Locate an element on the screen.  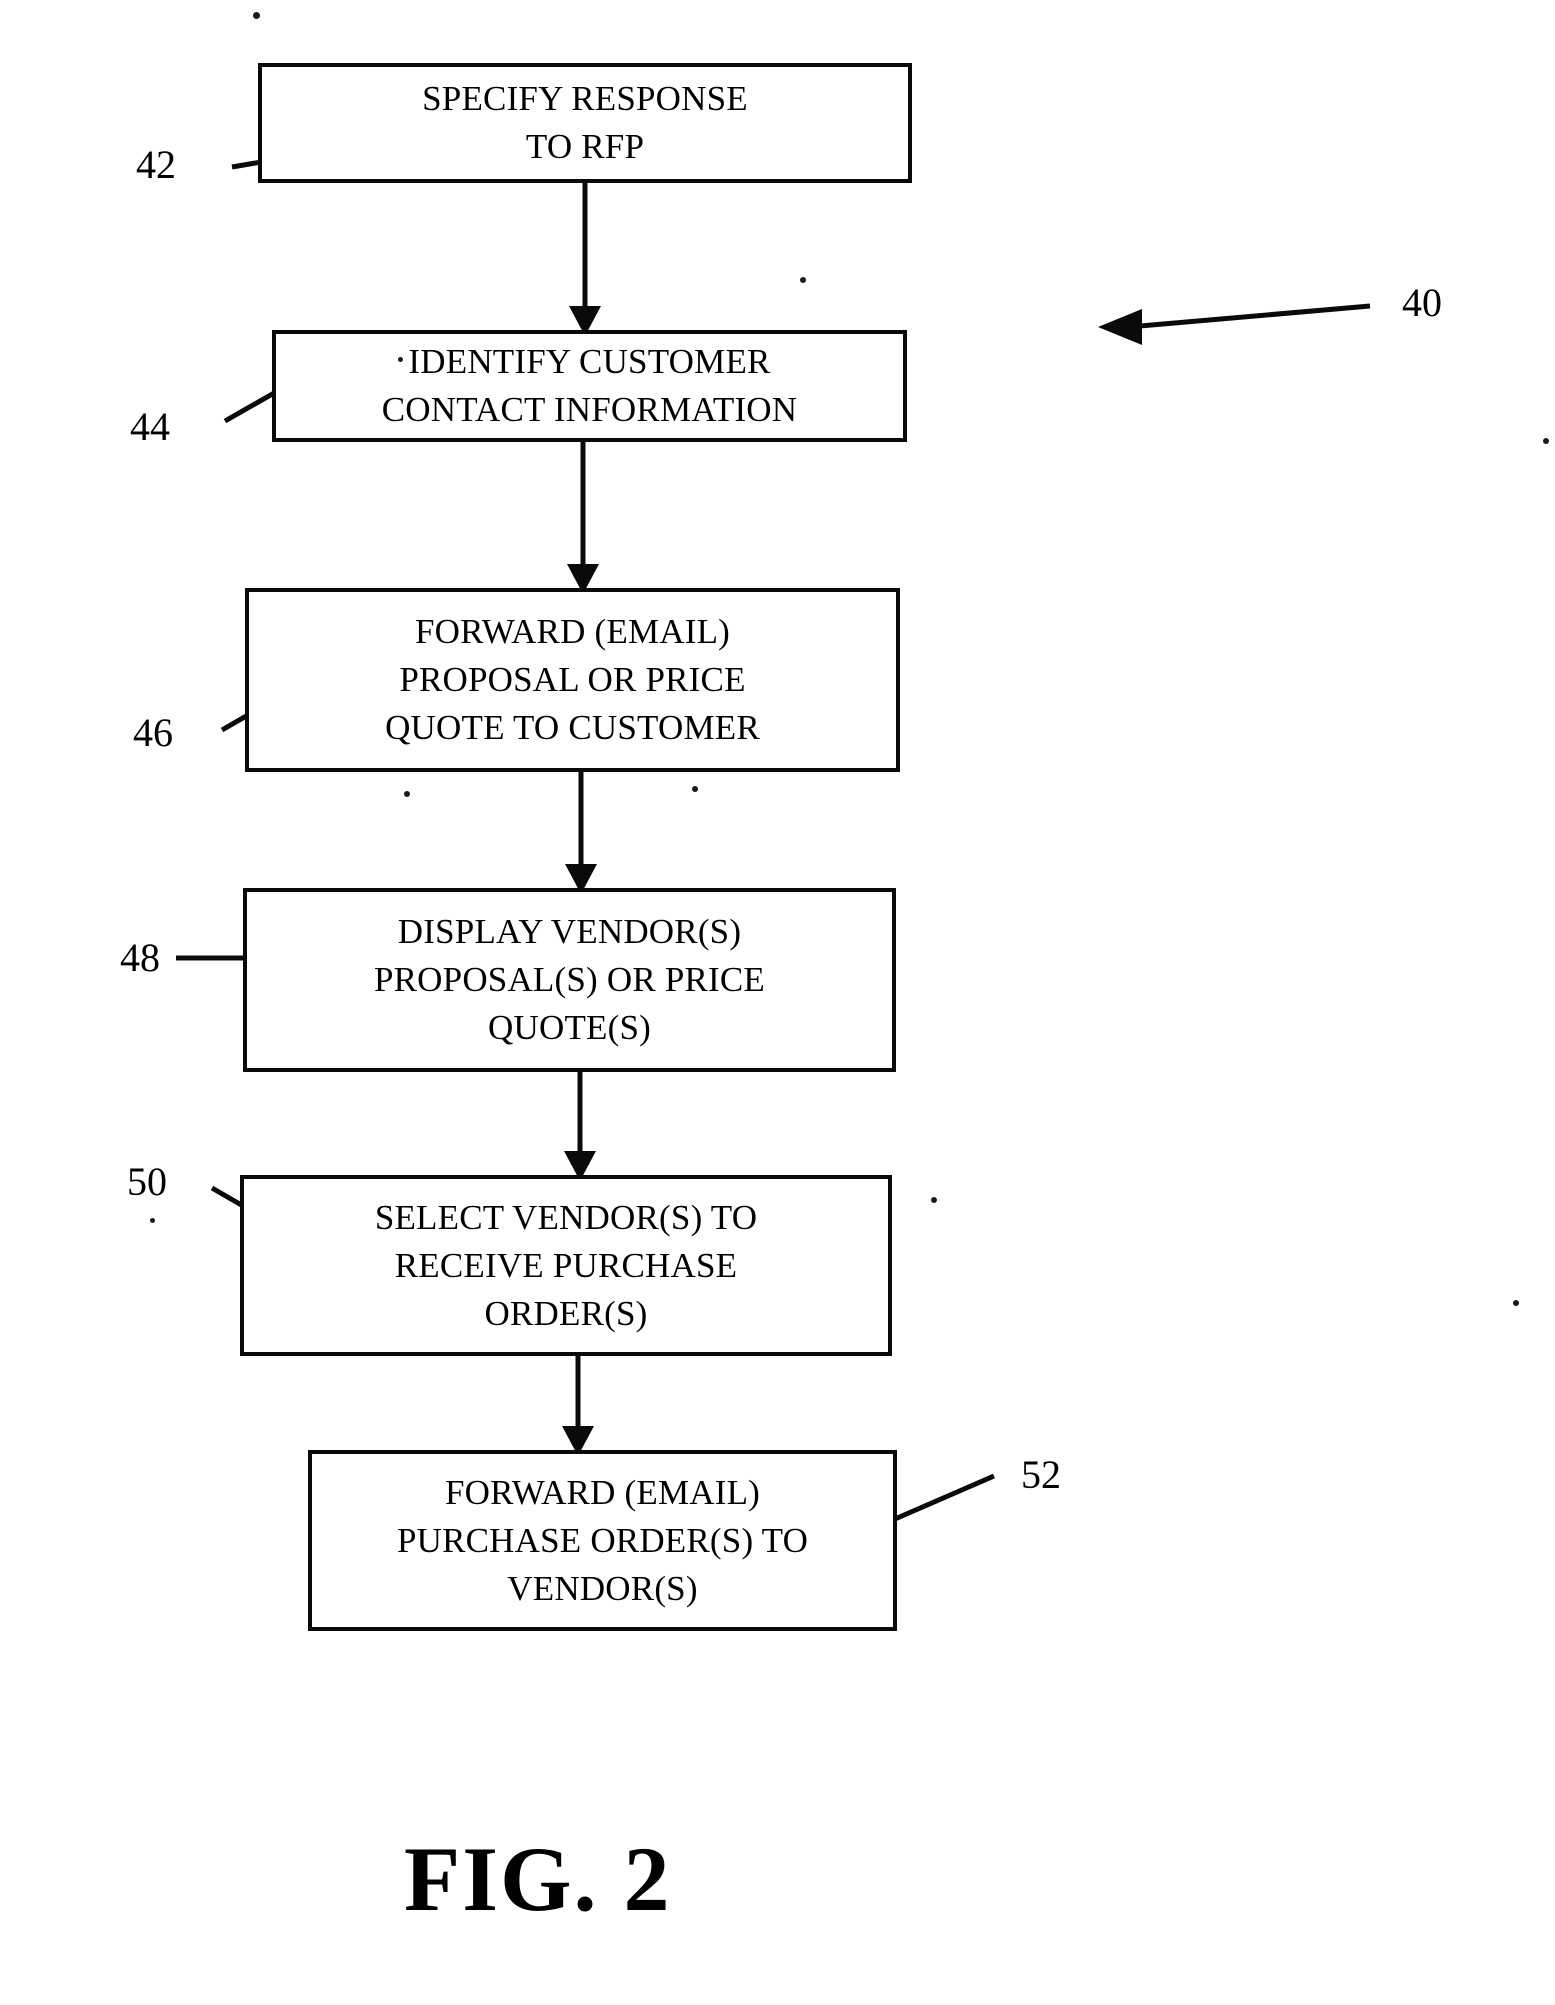
flow-box-line: IDENTIFY CUSTOMER is located at coordinates (589, 361).